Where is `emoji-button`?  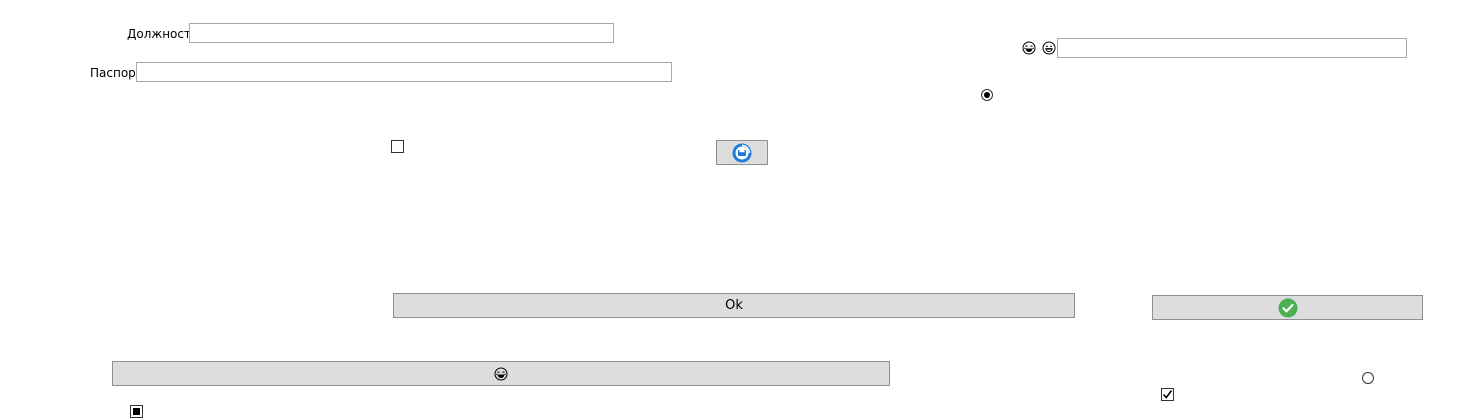 emoji-button is located at coordinates (501, 373).